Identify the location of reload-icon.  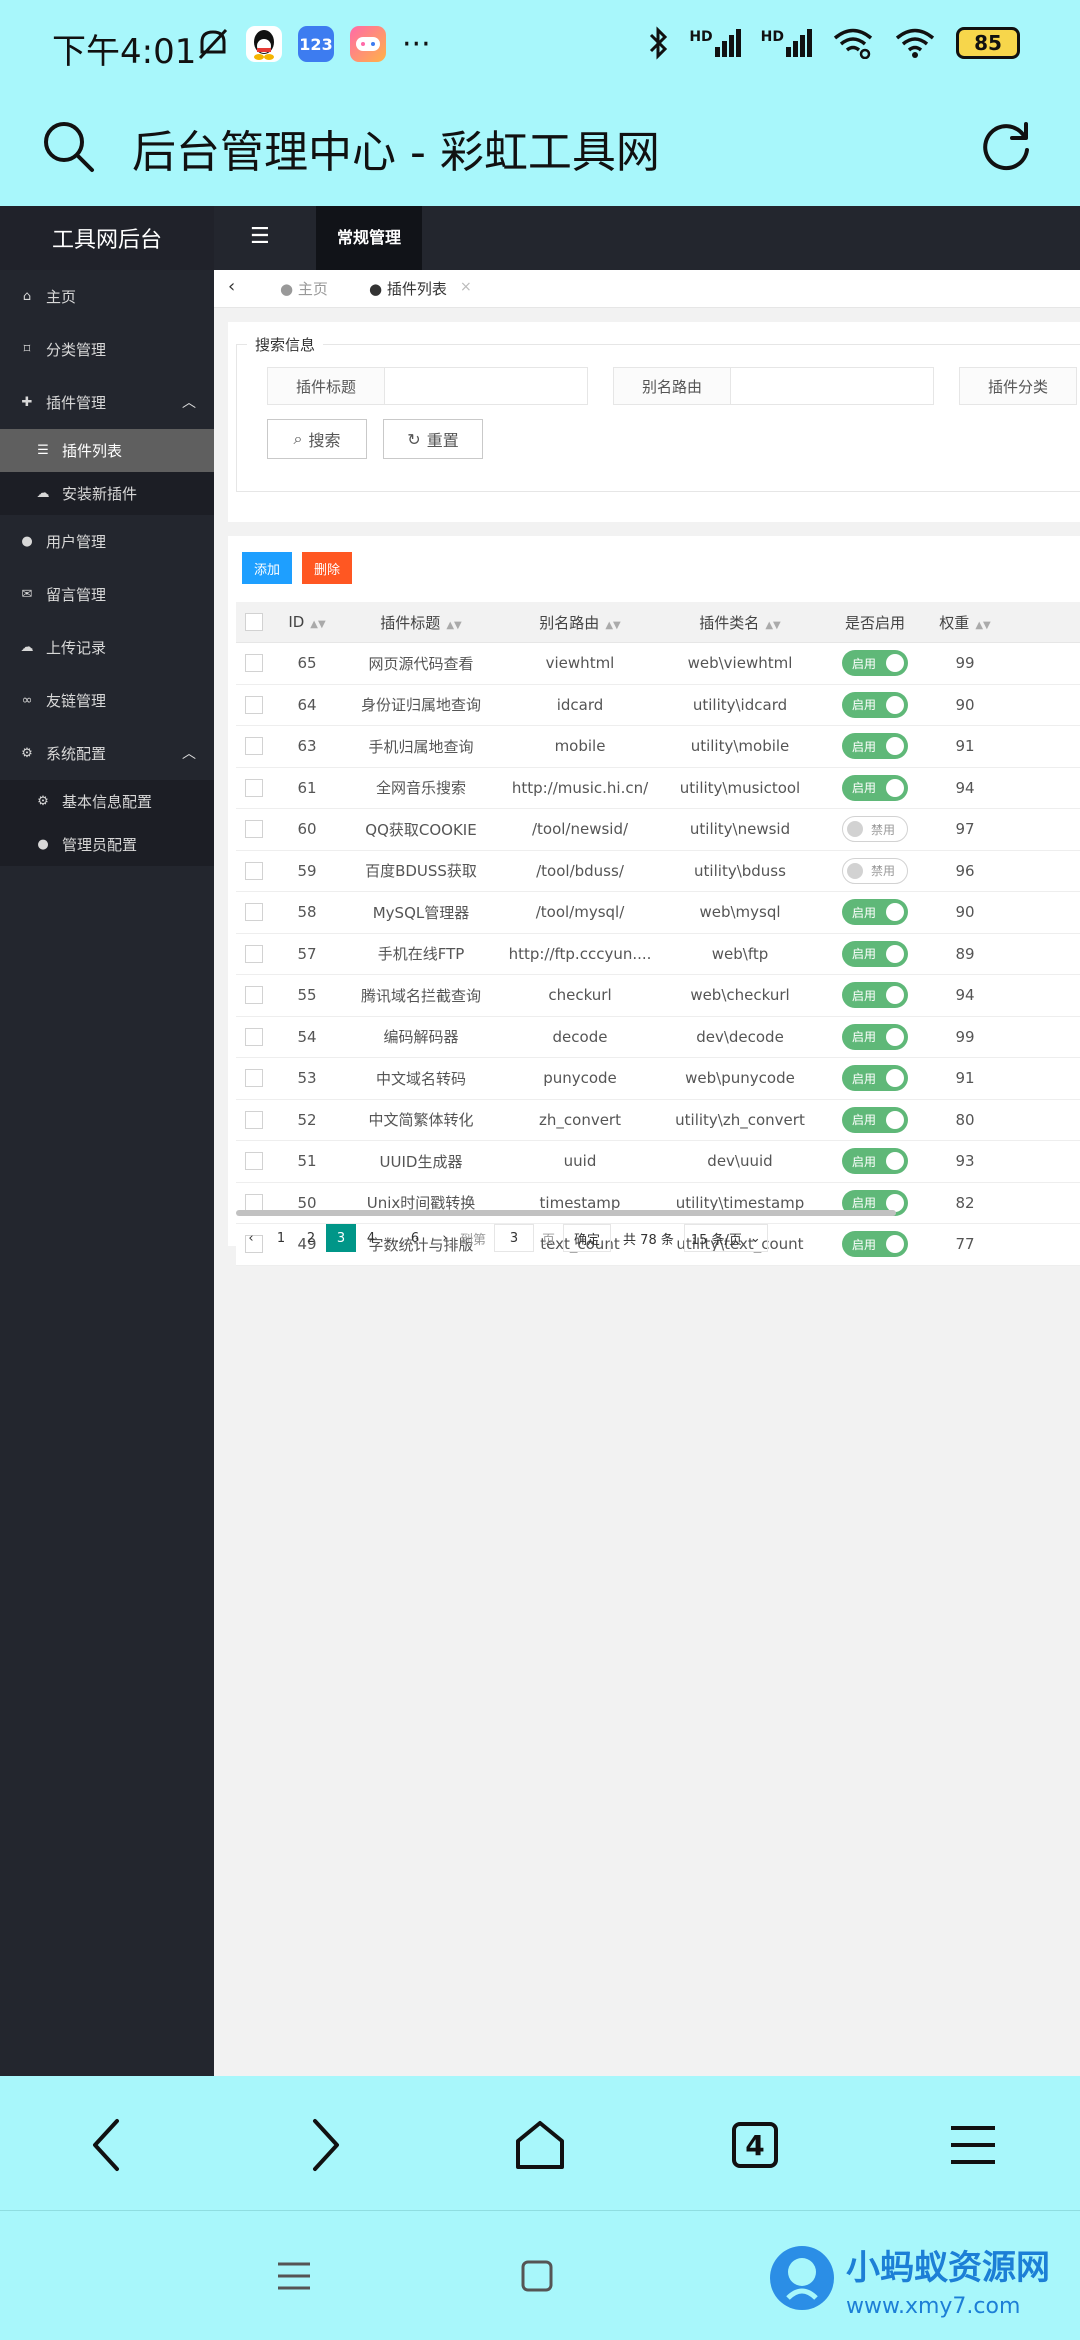
(1006, 146).